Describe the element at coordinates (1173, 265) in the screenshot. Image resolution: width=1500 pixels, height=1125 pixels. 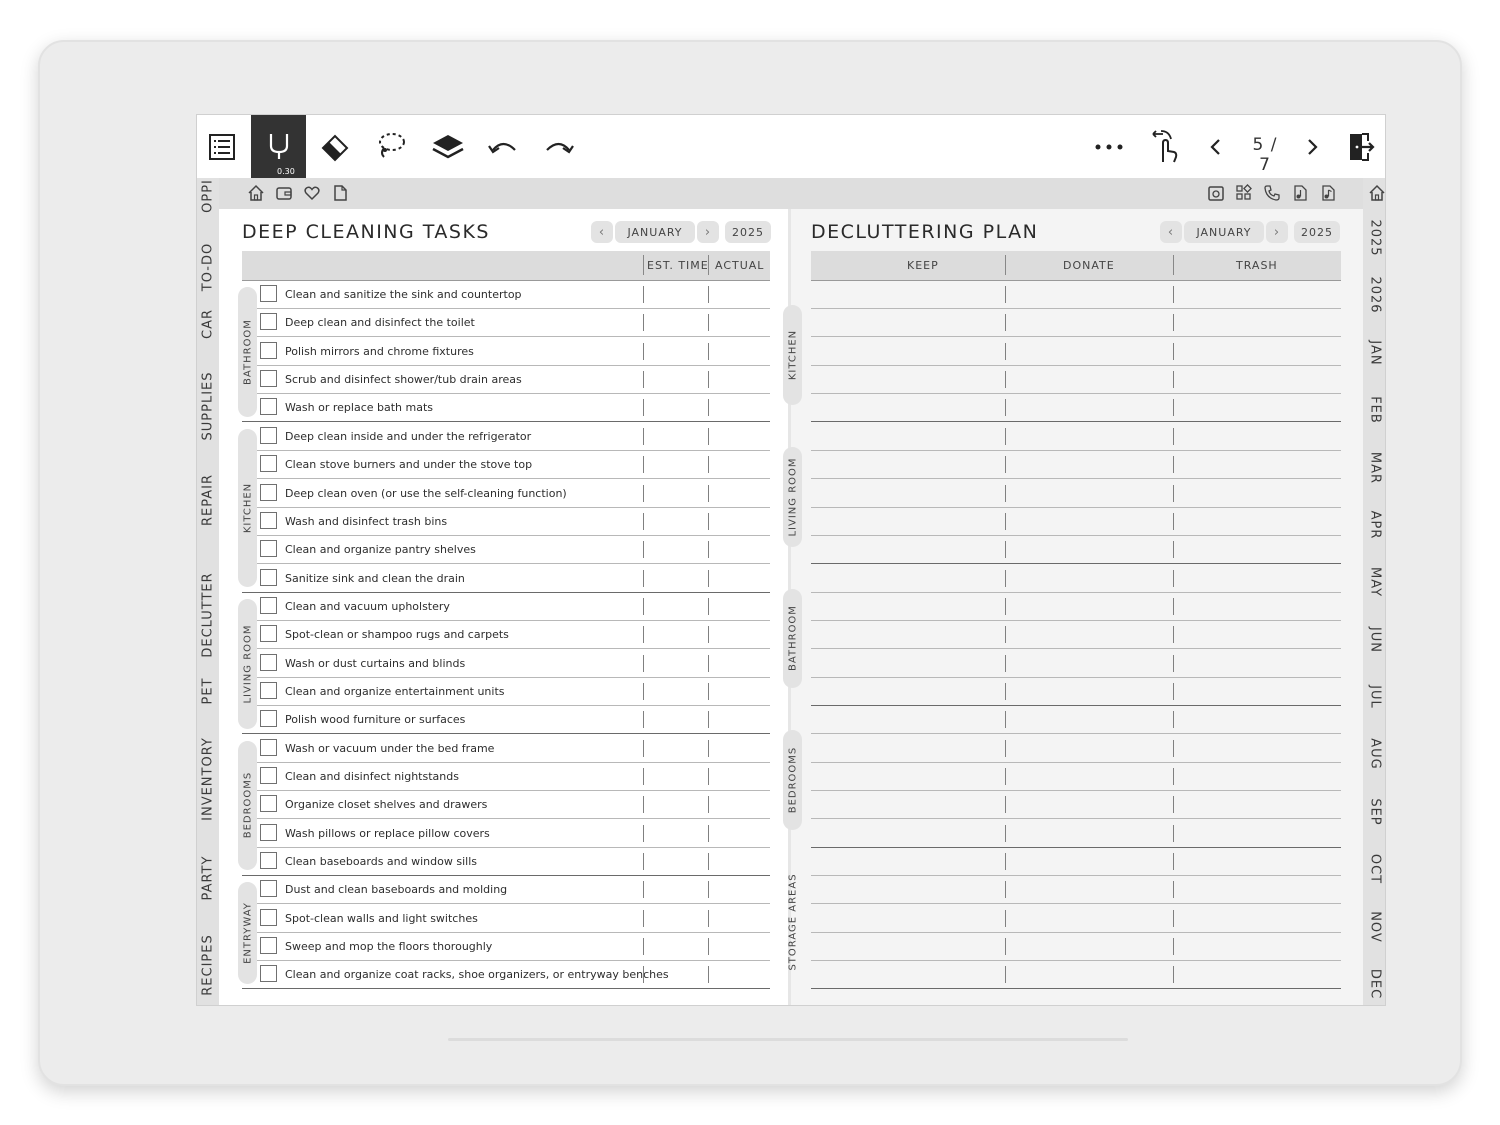
I see `header-separator` at that location.